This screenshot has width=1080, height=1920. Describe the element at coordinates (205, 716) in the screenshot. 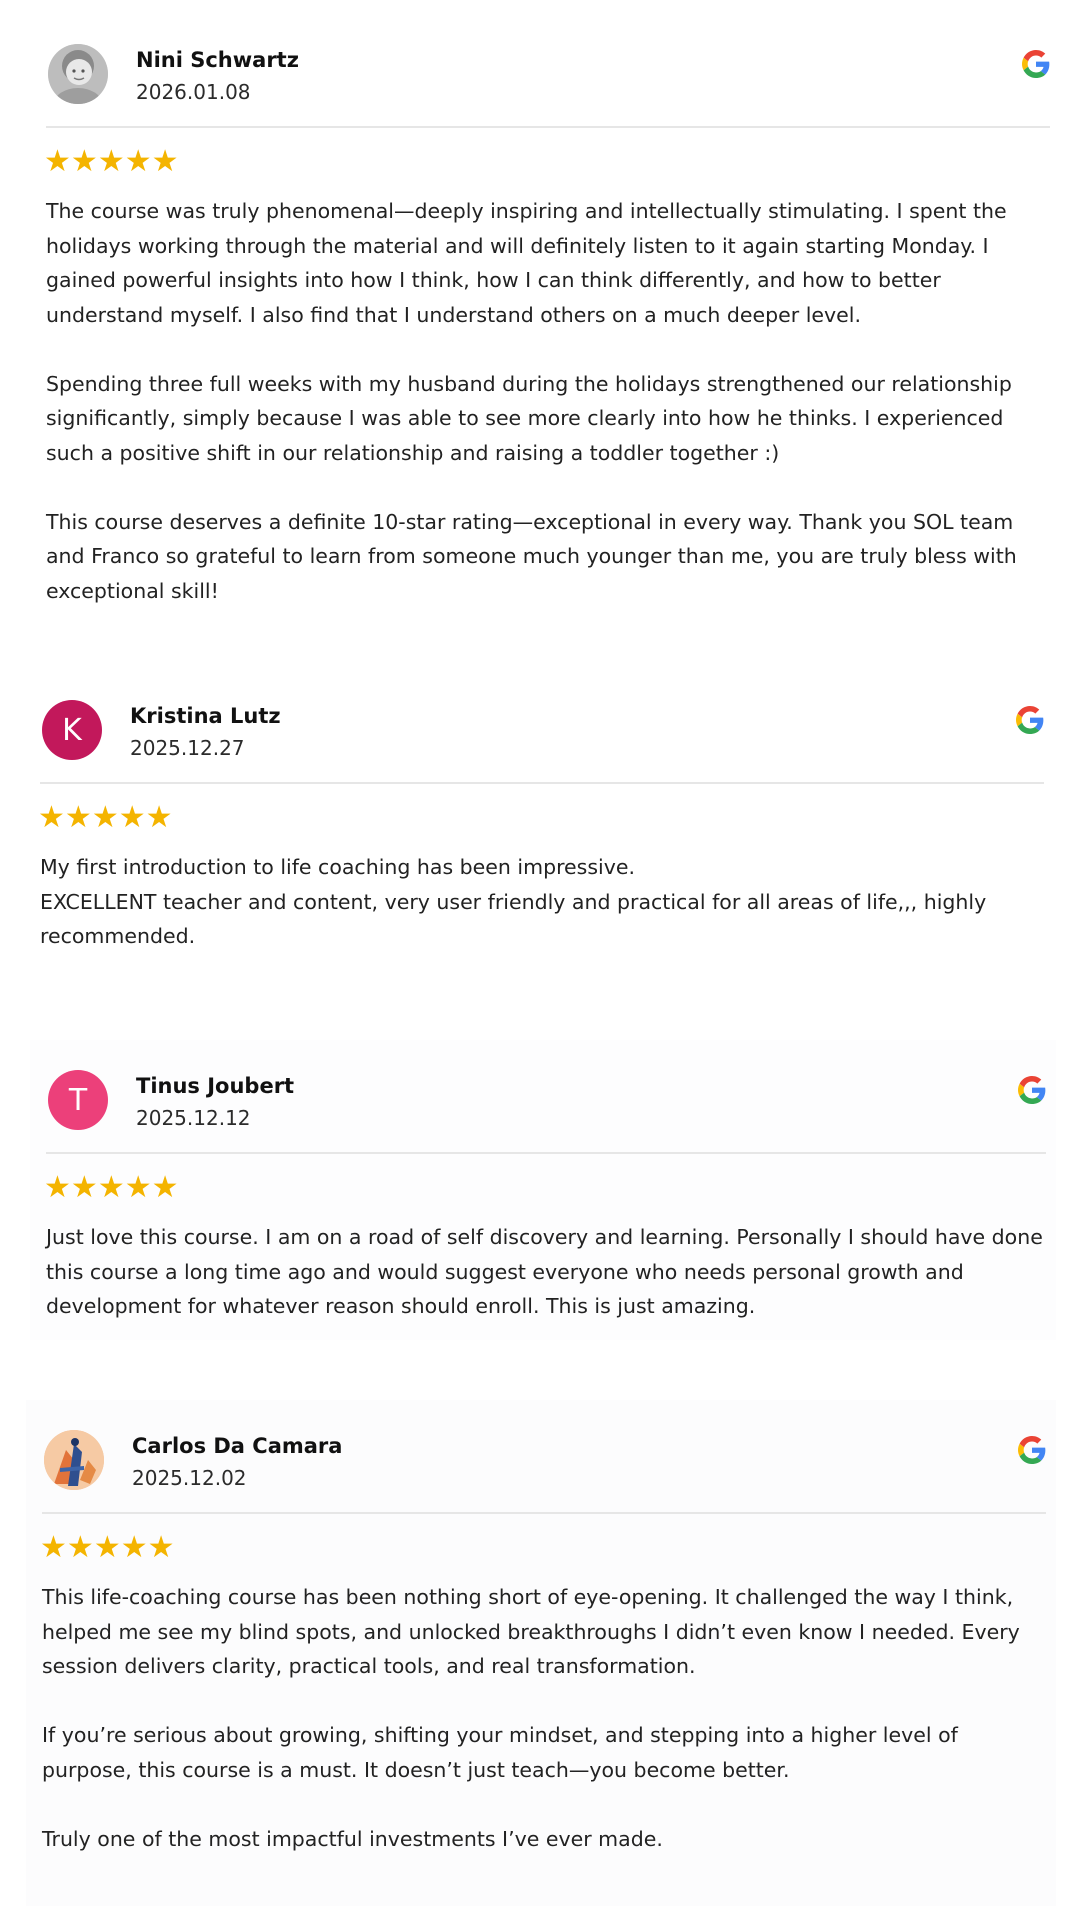

I see `reviewer-name: Kristina Lutz` at that location.